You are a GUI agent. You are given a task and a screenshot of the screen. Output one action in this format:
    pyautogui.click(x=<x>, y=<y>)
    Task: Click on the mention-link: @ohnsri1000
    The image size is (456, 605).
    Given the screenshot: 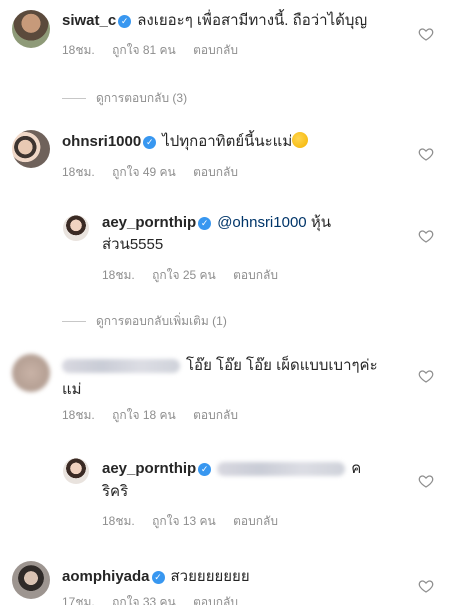 What is the action you would take?
    pyautogui.click(x=261, y=222)
    